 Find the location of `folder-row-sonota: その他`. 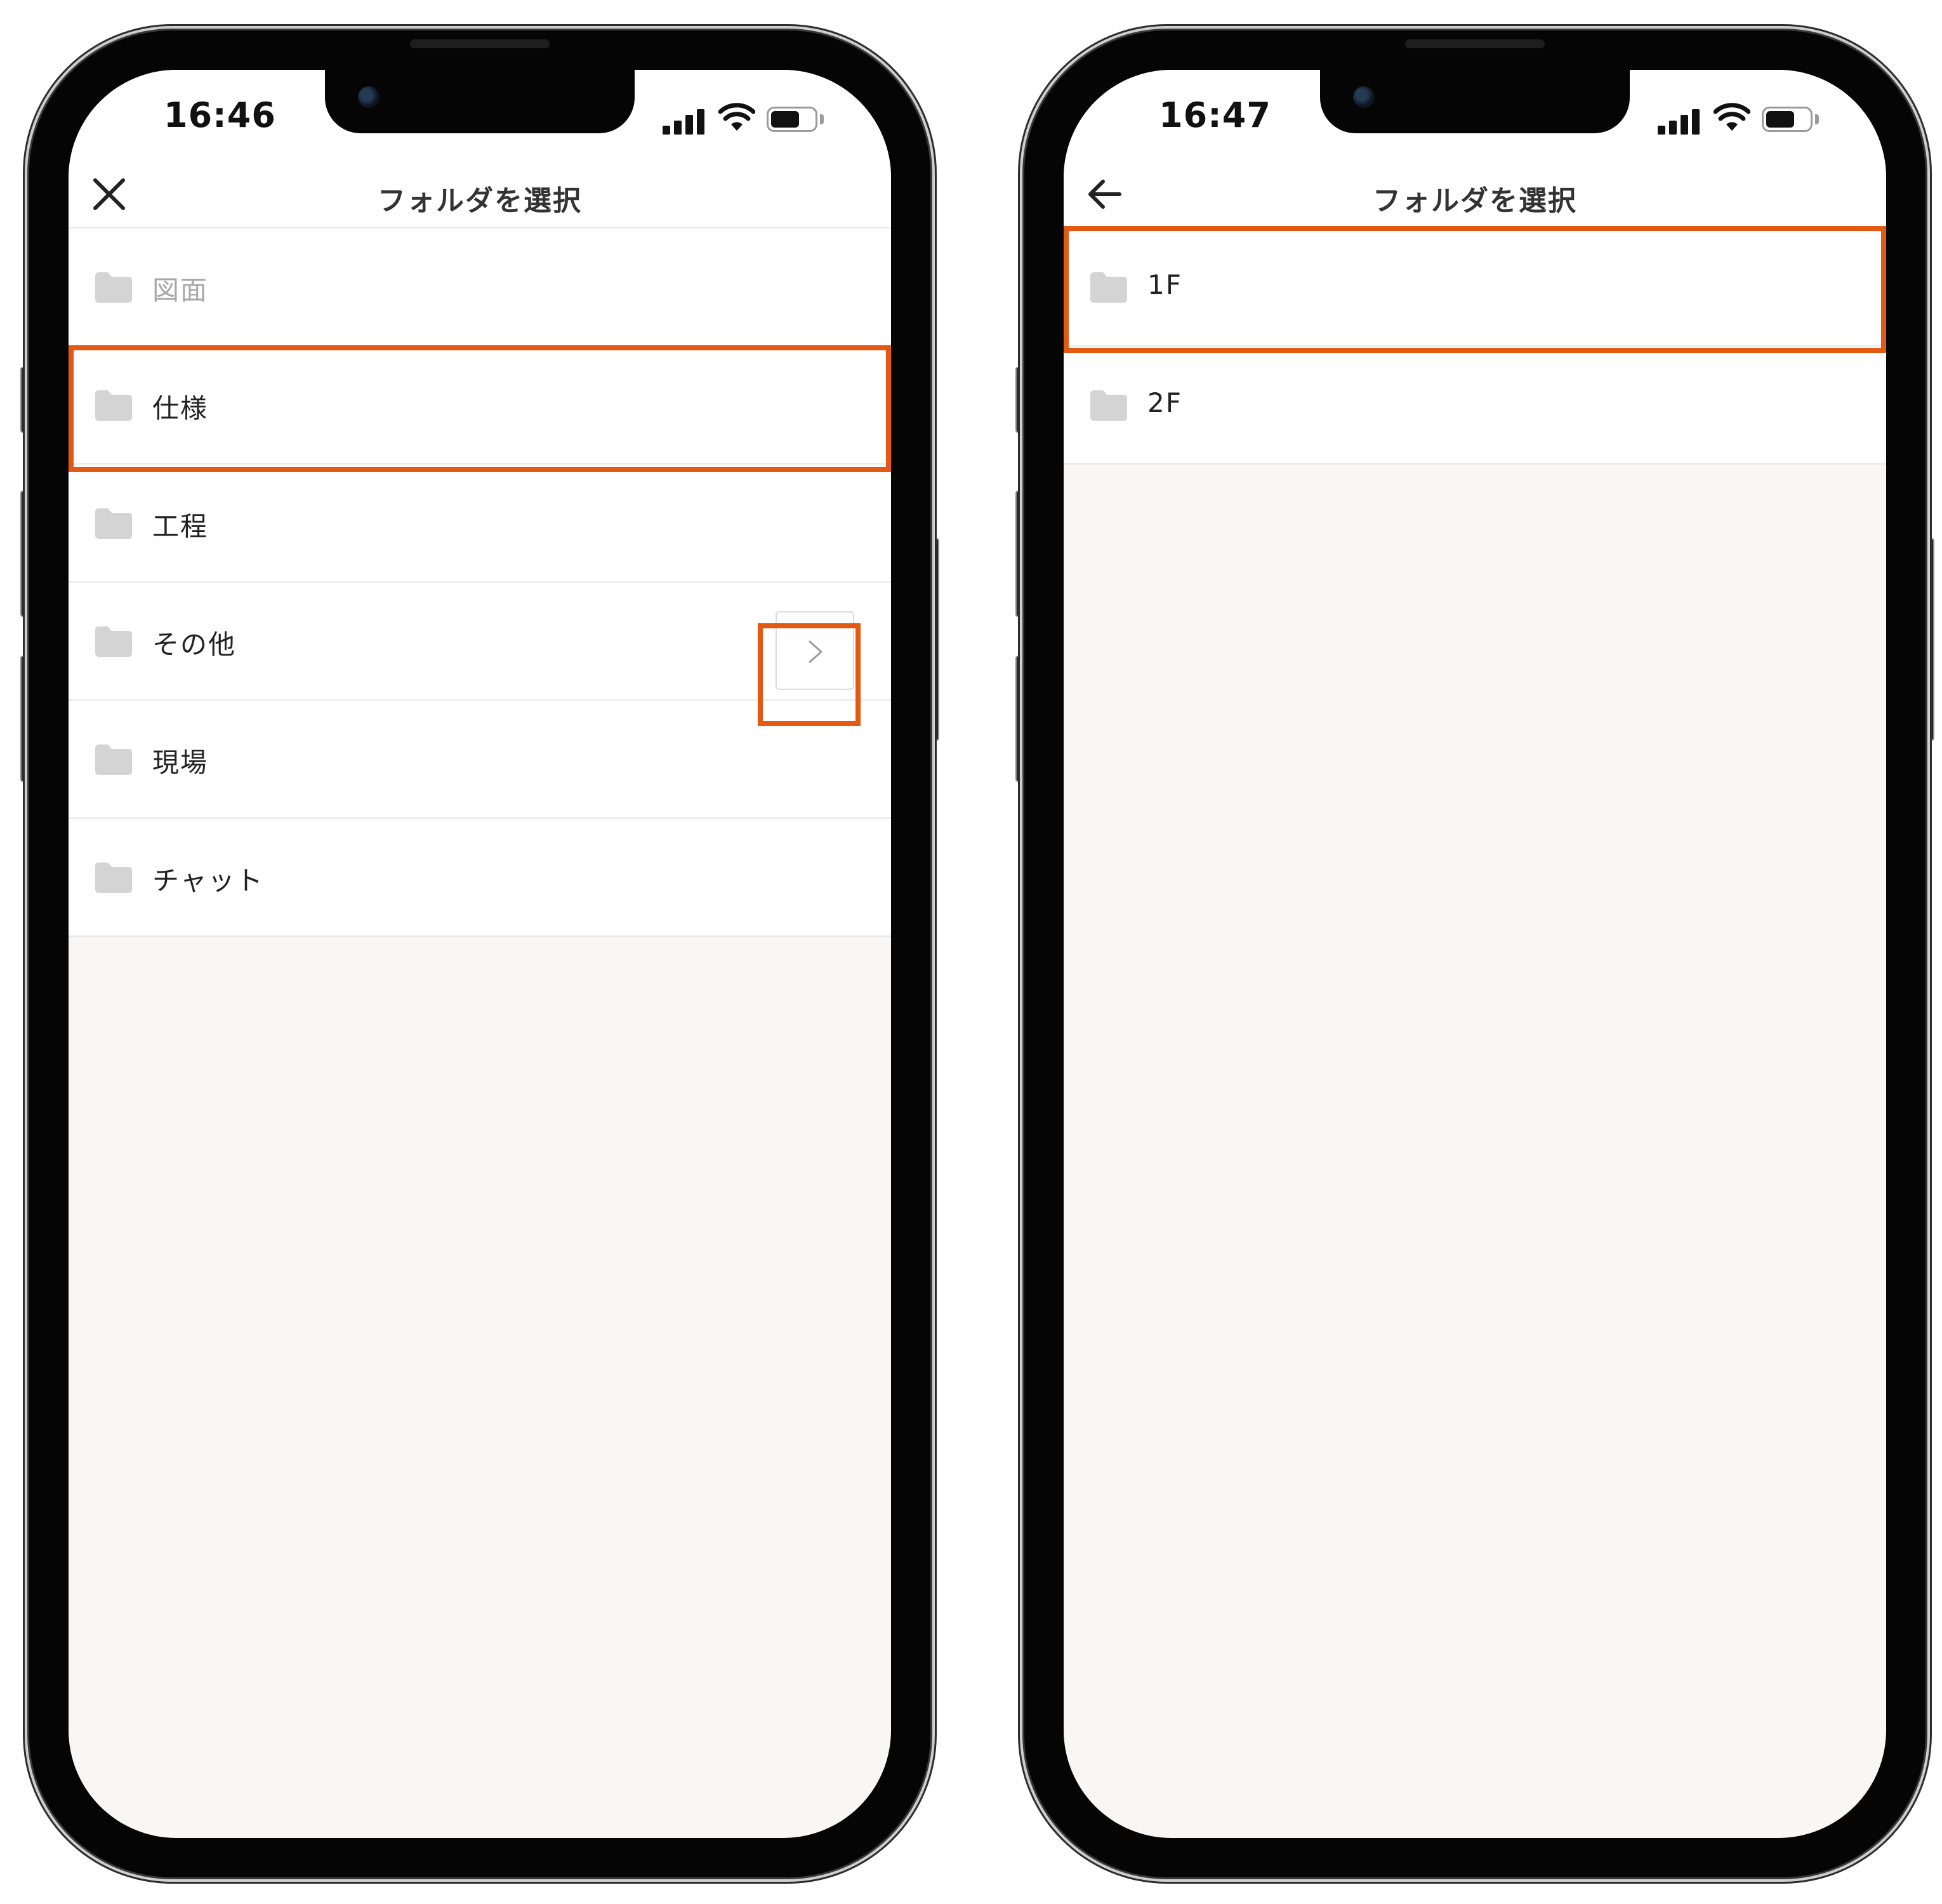

folder-row-sonota: その他 is located at coordinates (480, 642).